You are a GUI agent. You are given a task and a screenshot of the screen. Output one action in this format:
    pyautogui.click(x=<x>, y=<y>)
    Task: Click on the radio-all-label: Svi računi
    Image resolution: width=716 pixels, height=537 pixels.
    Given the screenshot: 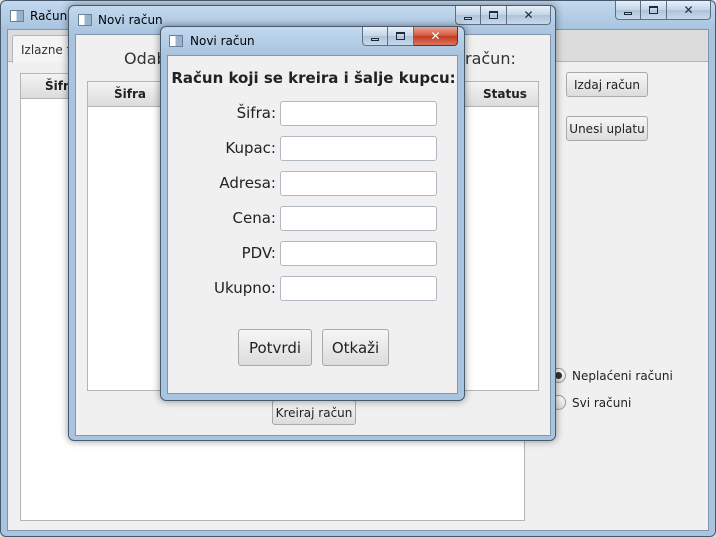 What is the action you would take?
    pyautogui.click(x=602, y=402)
    